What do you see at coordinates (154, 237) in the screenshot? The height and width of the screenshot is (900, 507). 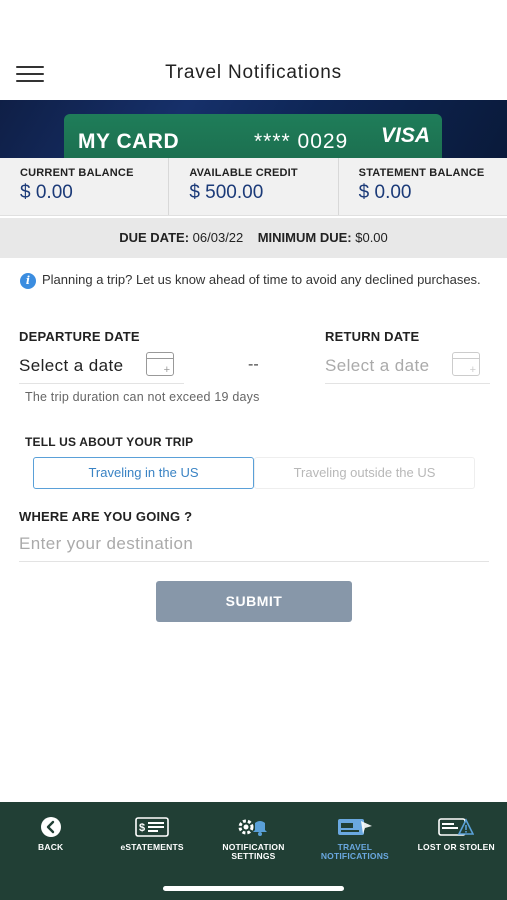 I see `due-date-label: DUE DATE:` at bounding box center [154, 237].